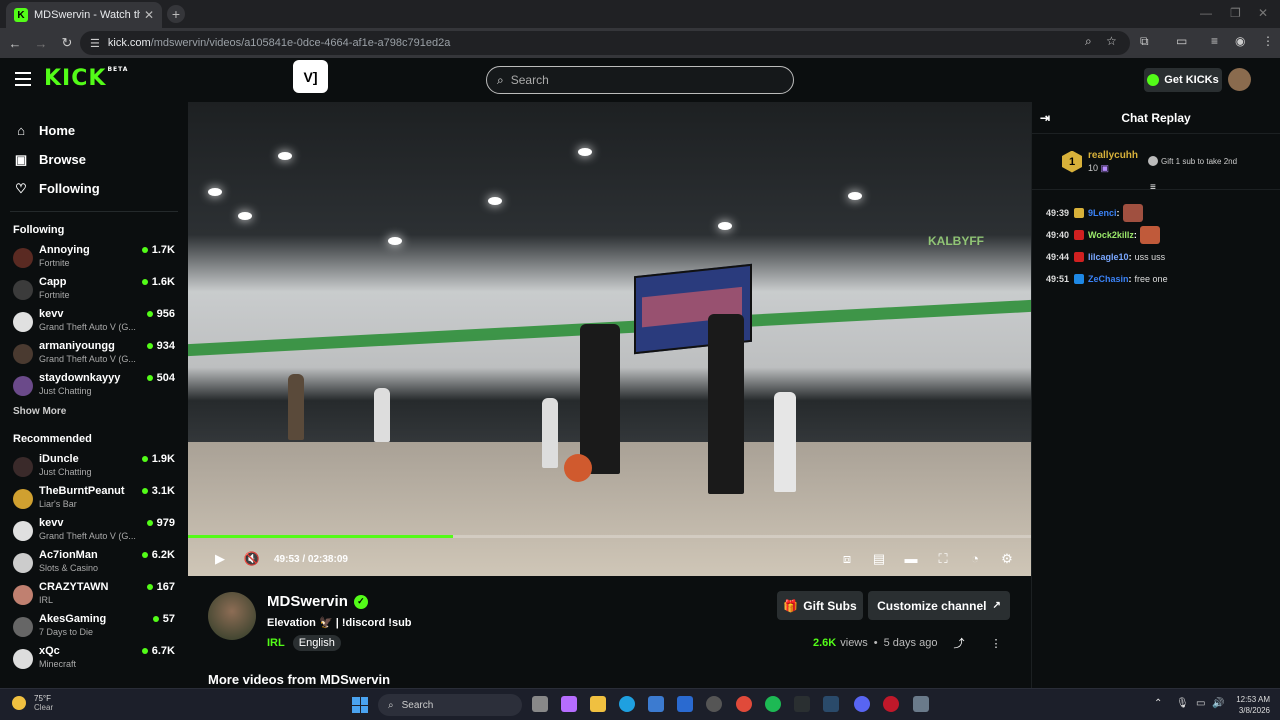 Image resolution: width=1280 pixels, height=720 pixels. What do you see at coordinates (1253, 699) in the screenshot?
I see `clock-time: 12:53 AM` at bounding box center [1253, 699].